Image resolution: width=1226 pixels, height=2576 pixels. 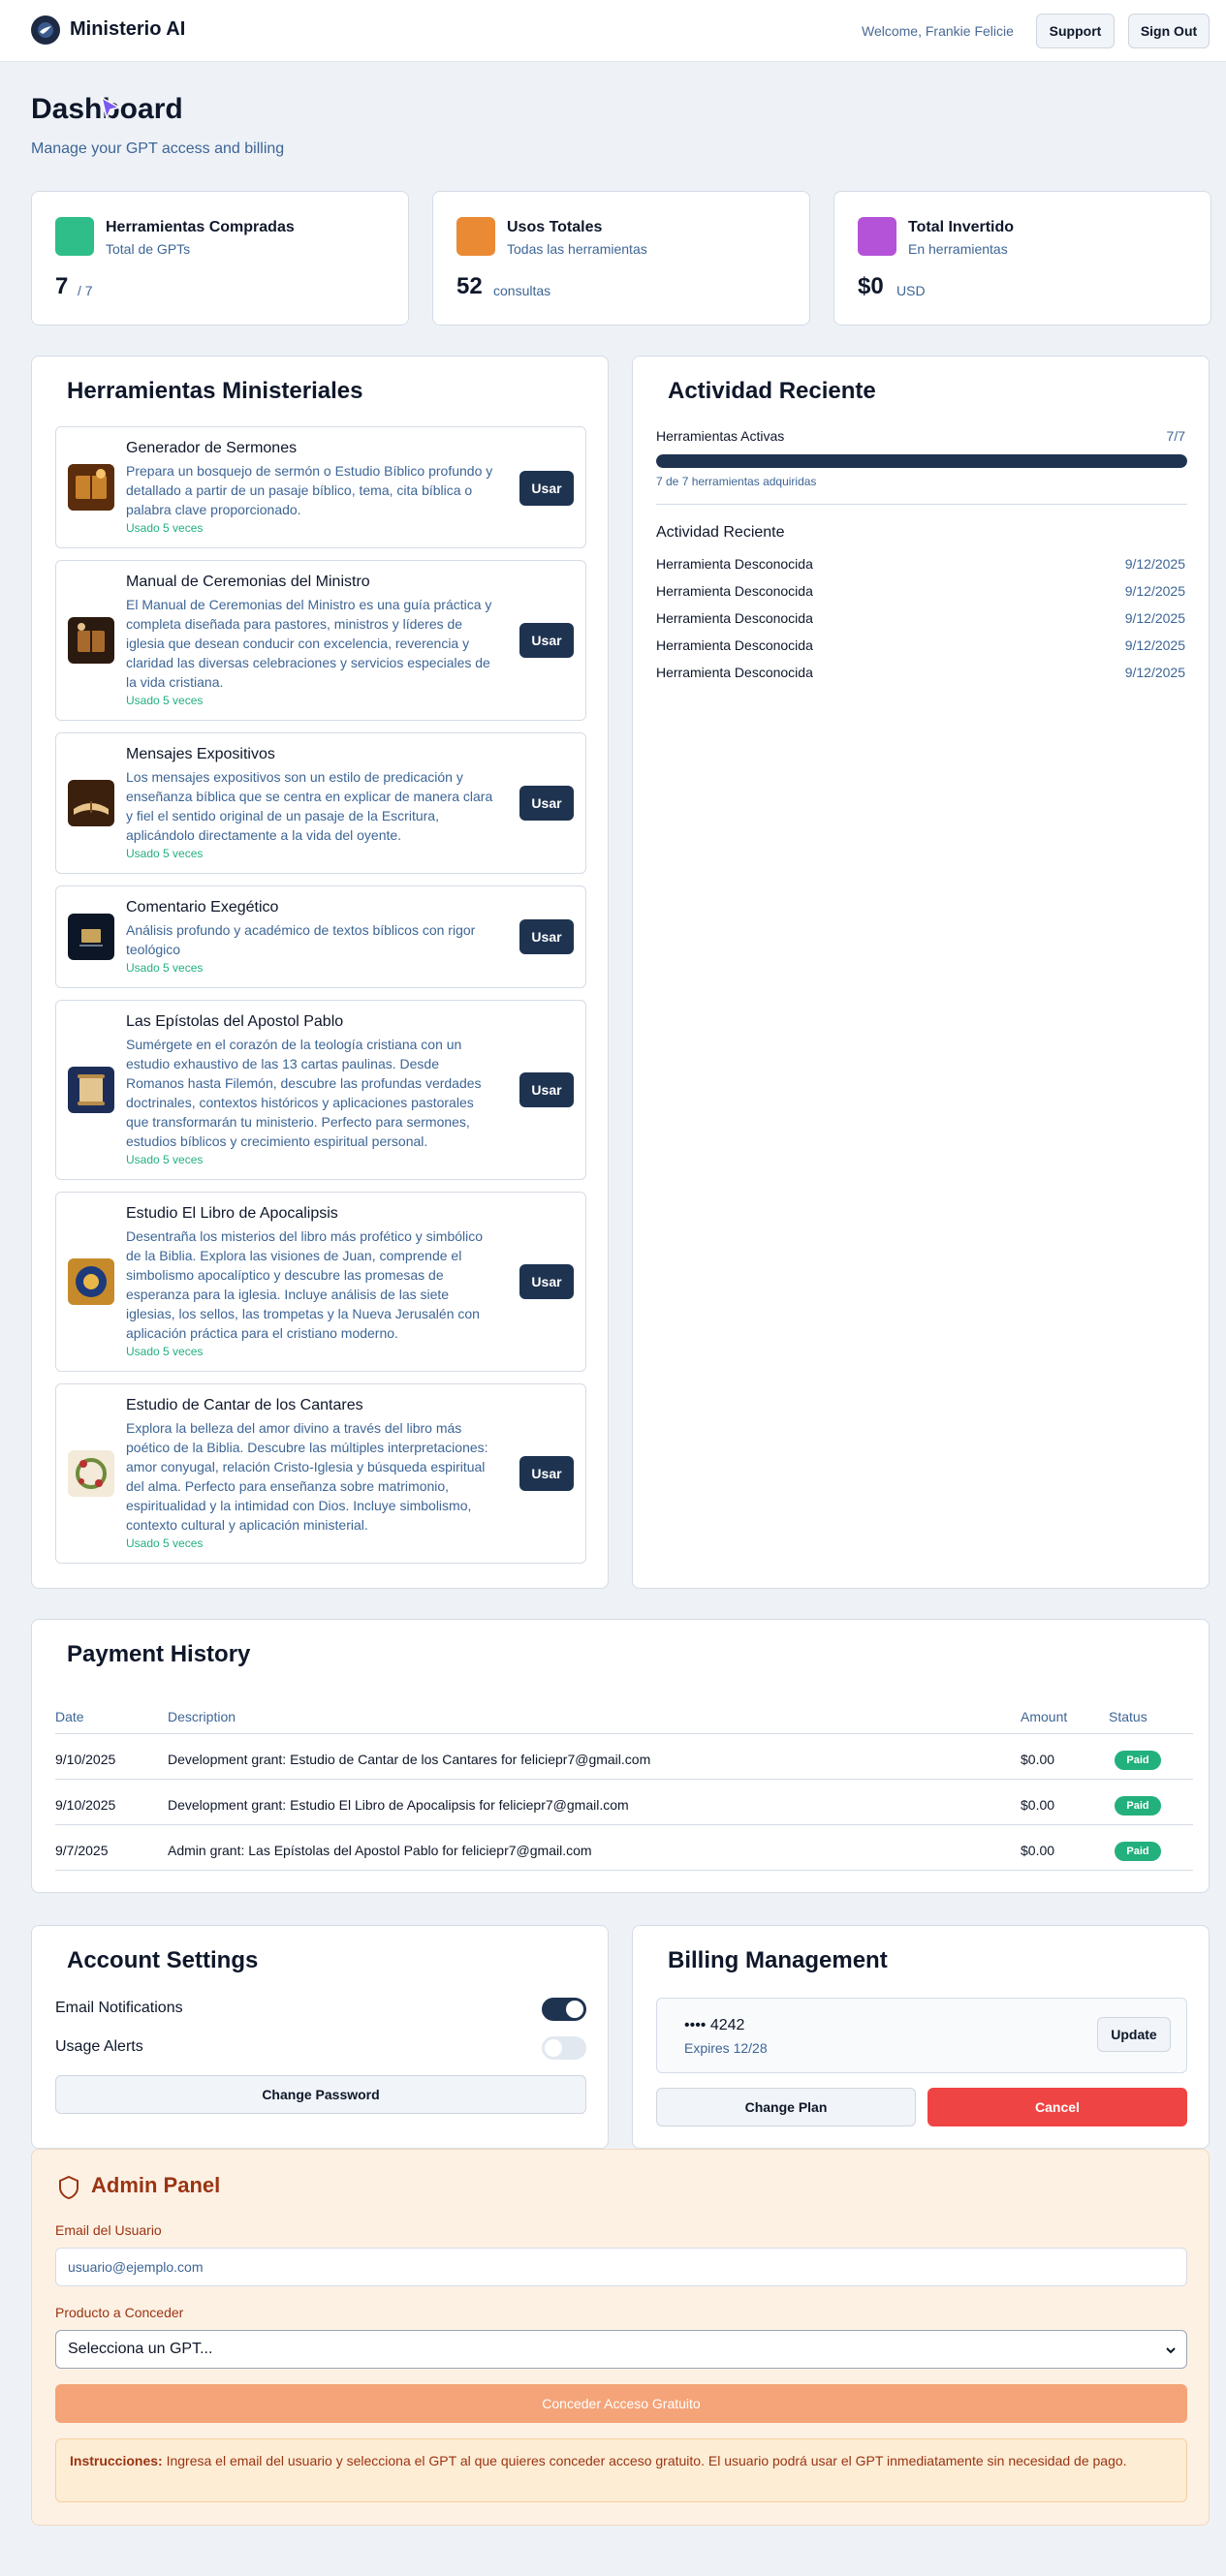 What do you see at coordinates (877, 236) in the screenshot?
I see `invested-stat-icon` at bounding box center [877, 236].